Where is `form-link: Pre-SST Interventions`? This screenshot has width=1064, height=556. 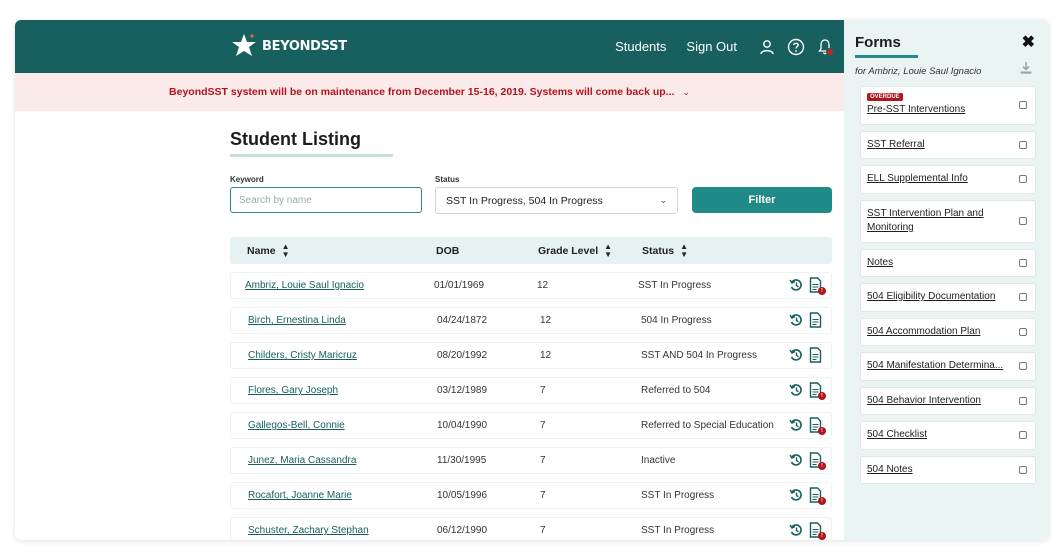
form-link: Pre-SST Interventions is located at coordinates (939, 110).